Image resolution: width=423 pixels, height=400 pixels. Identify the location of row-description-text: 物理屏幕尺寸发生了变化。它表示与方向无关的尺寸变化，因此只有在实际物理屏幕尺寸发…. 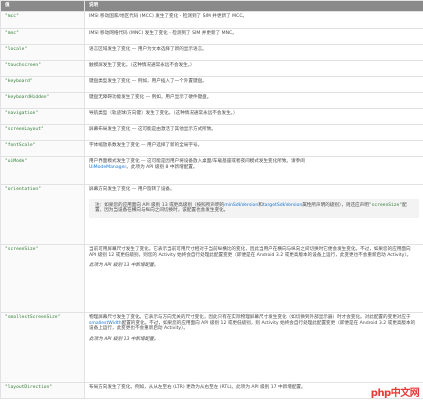
(254, 323).